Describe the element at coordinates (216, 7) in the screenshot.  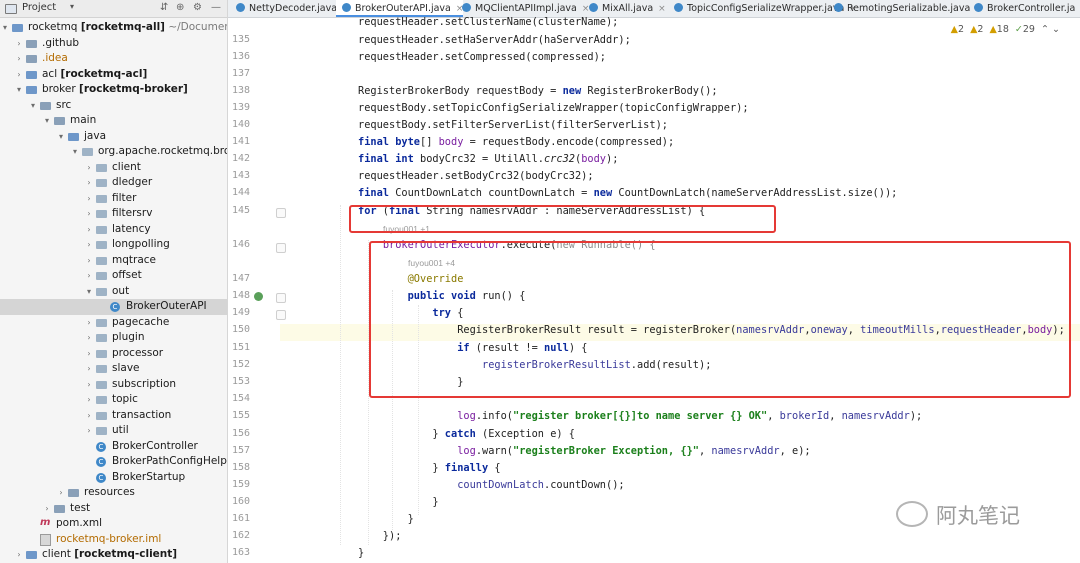
I see `hide-panel-icon: —` at that location.